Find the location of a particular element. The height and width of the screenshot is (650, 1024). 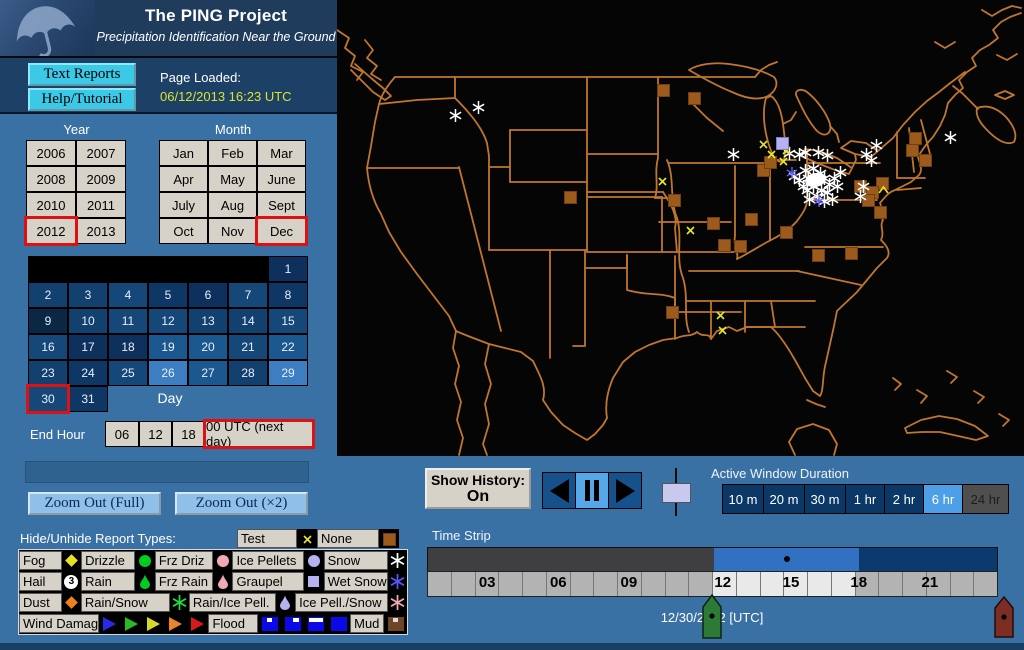

day-button-14: 14 is located at coordinates (248, 321).